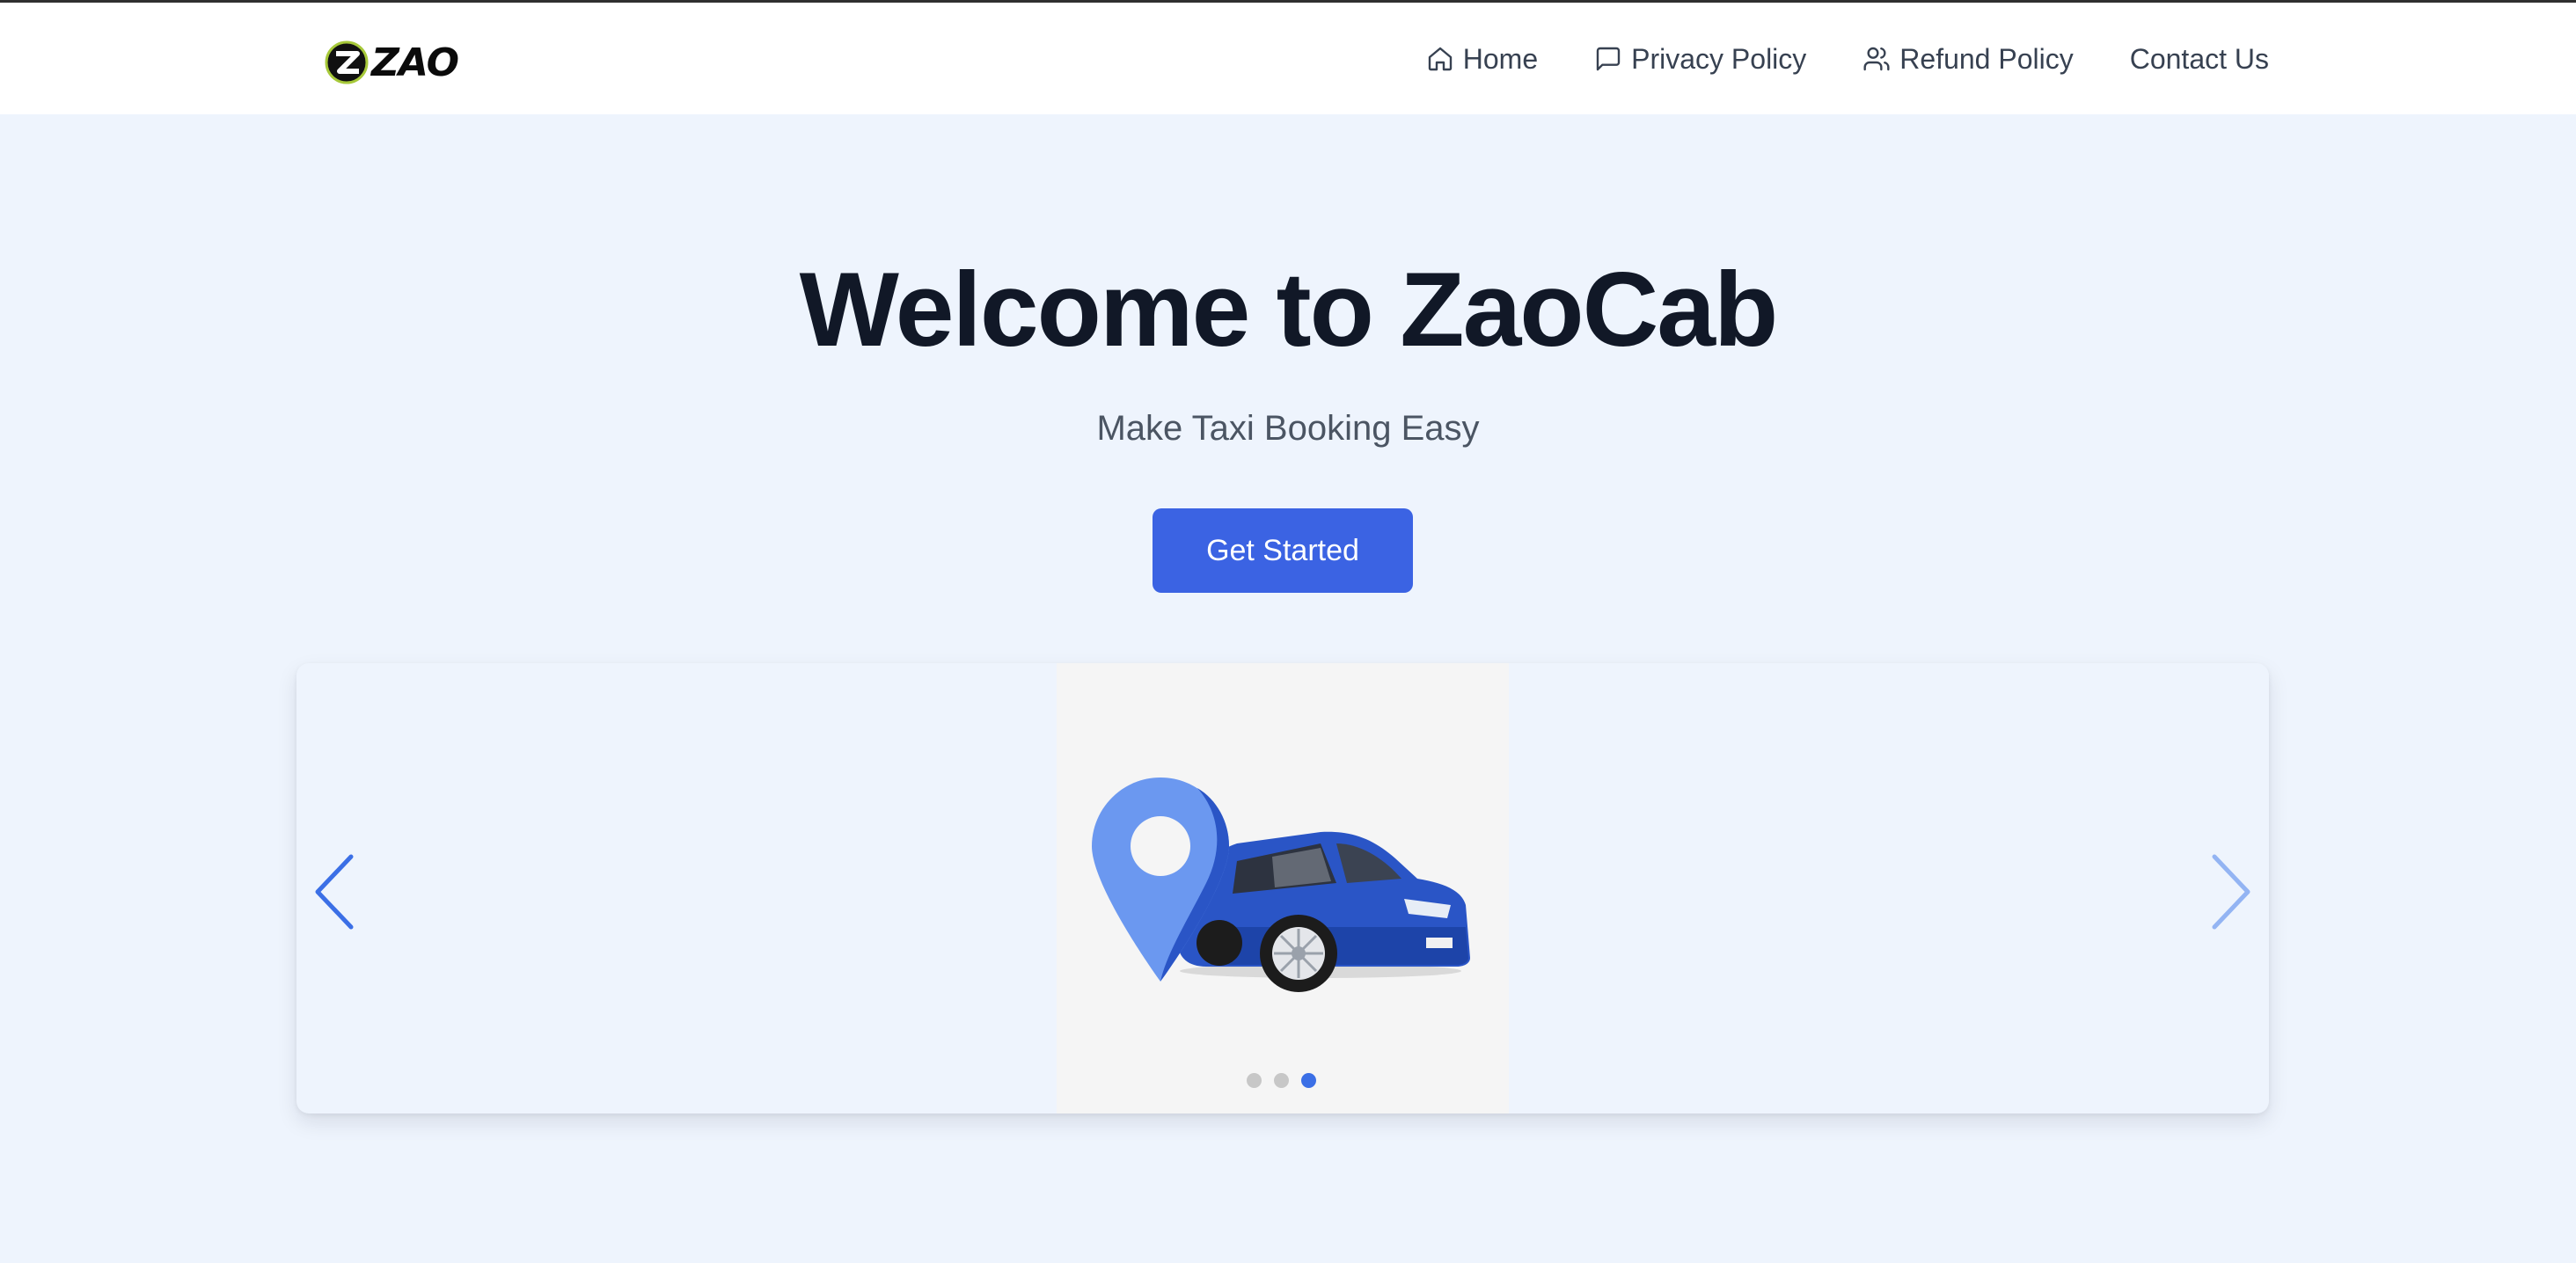 The image size is (2576, 1263). I want to click on carousel-next-button, so click(2227, 892).